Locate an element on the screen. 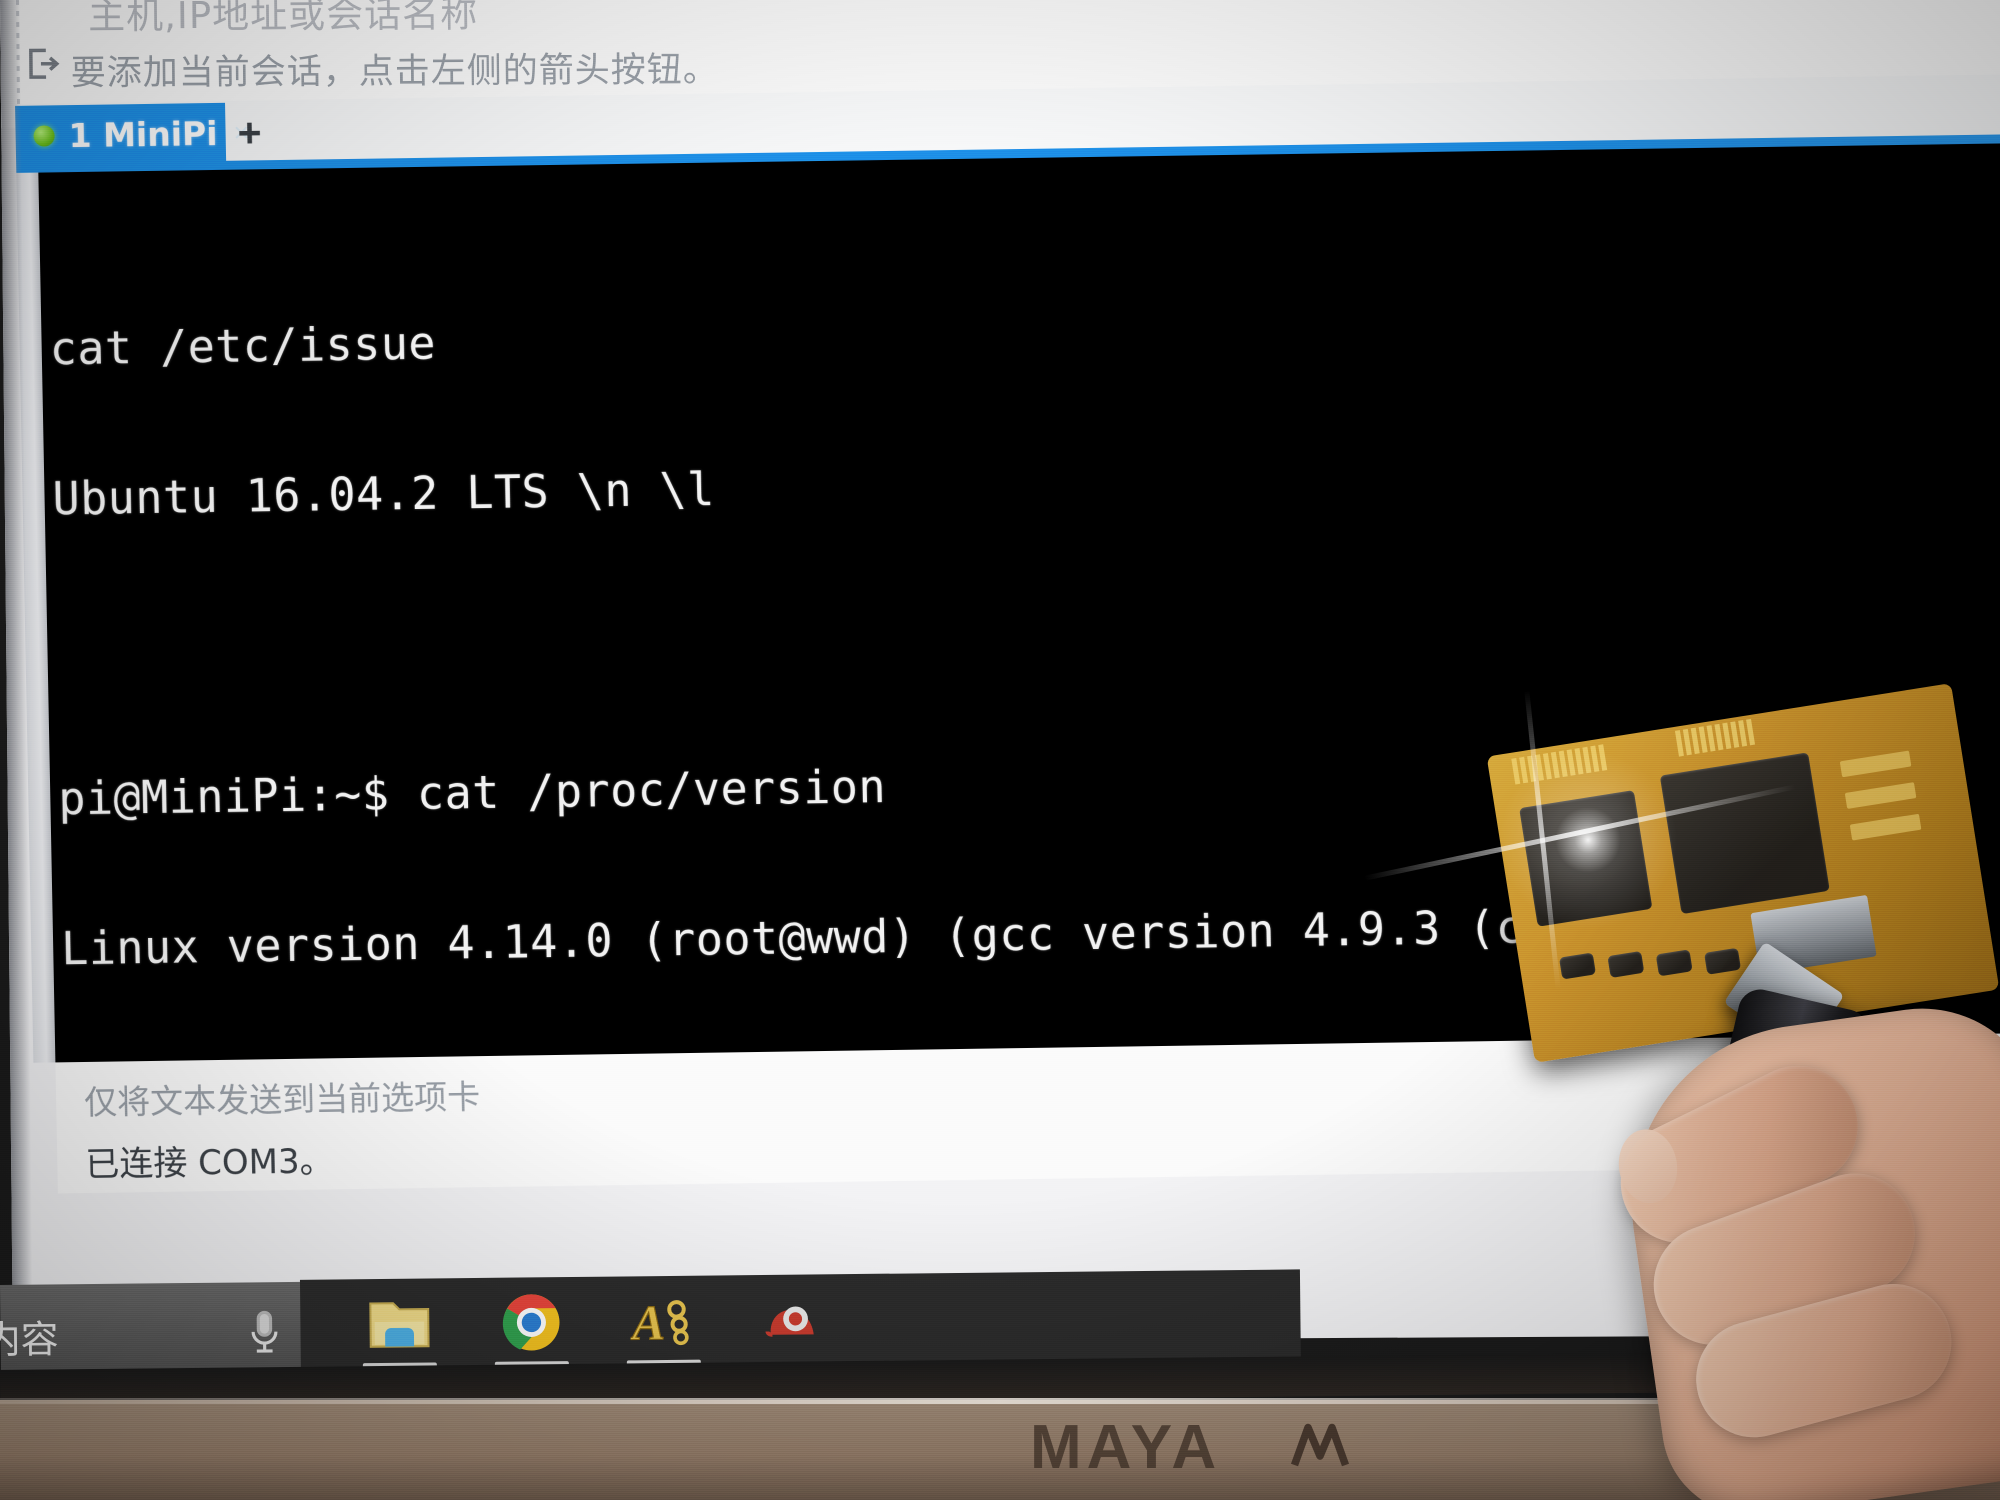 This screenshot has width=2000, height=1500. taskbar-item-chrome is located at coordinates (531, 1330).